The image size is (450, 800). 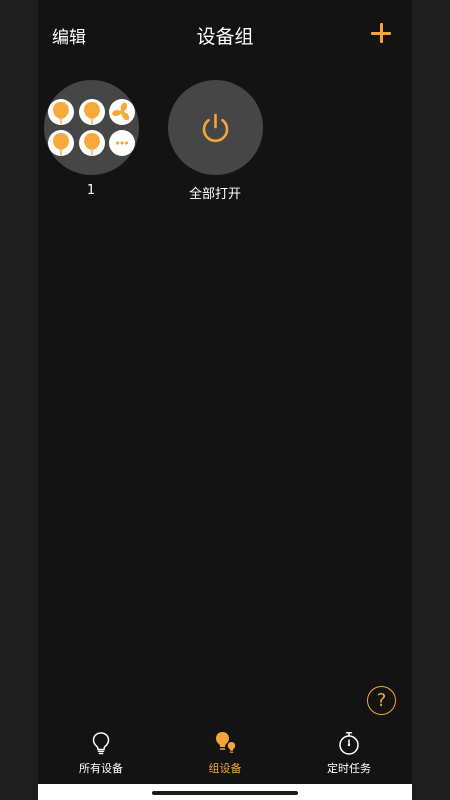 I want to click on tab-group-devices: 组设备, so click(x=225, y=753).